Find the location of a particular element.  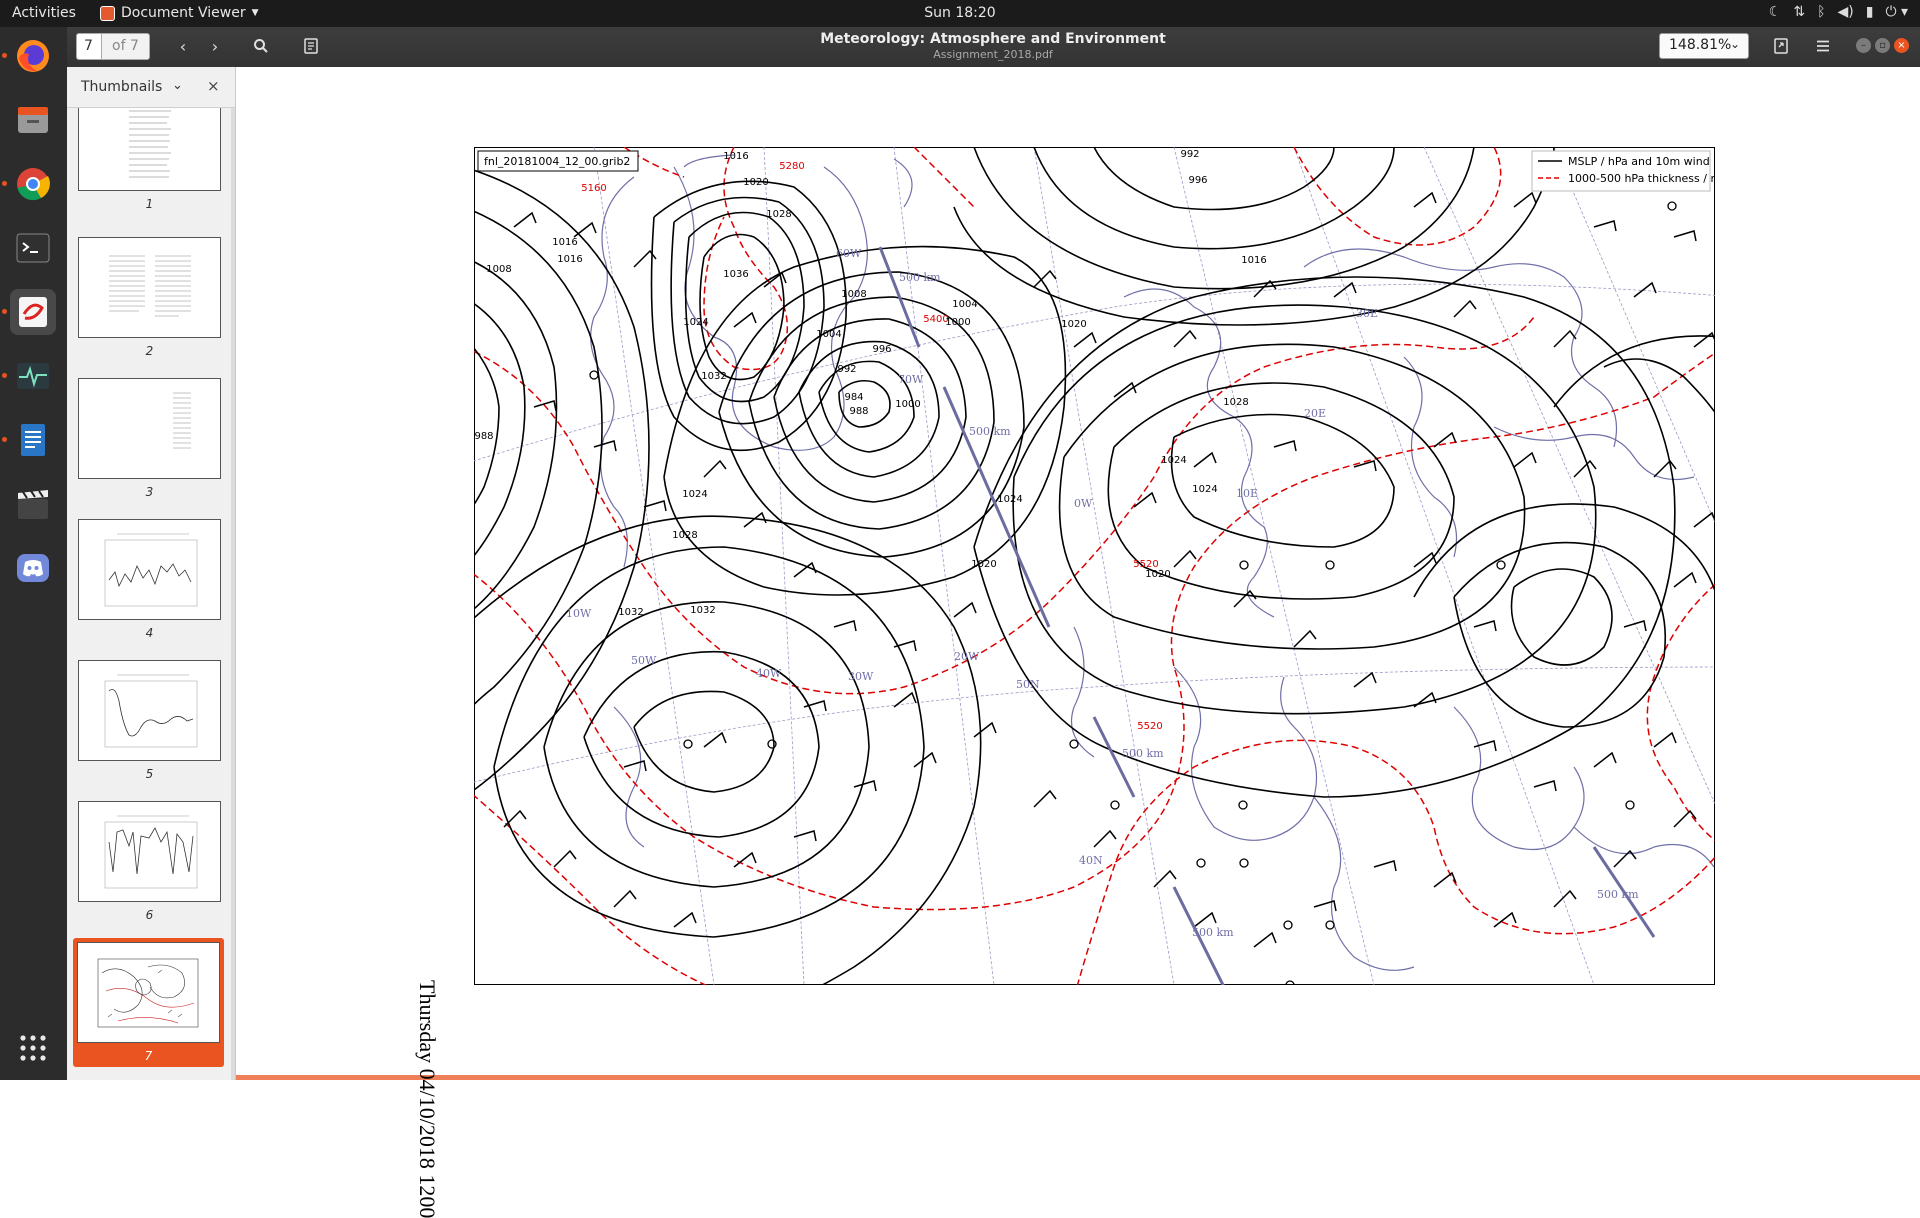

annotate-icon is located at coordinates (311, 46).